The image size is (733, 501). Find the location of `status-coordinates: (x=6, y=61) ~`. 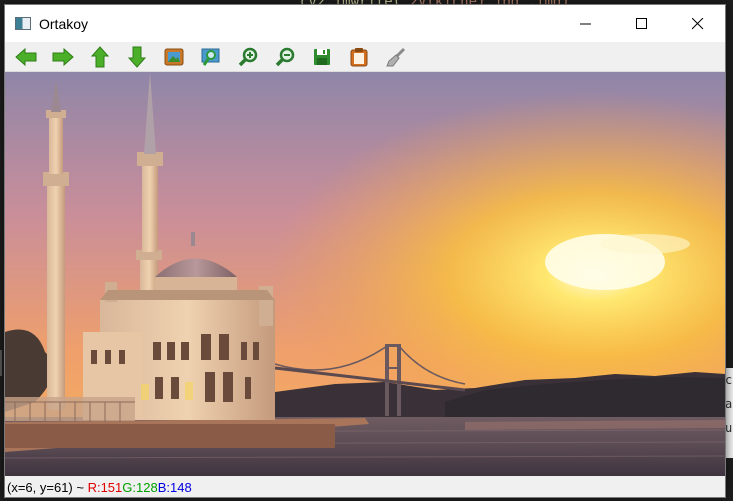

status-coordinates: (x=6, y=61) ~ is located at coordinates (47, 487).